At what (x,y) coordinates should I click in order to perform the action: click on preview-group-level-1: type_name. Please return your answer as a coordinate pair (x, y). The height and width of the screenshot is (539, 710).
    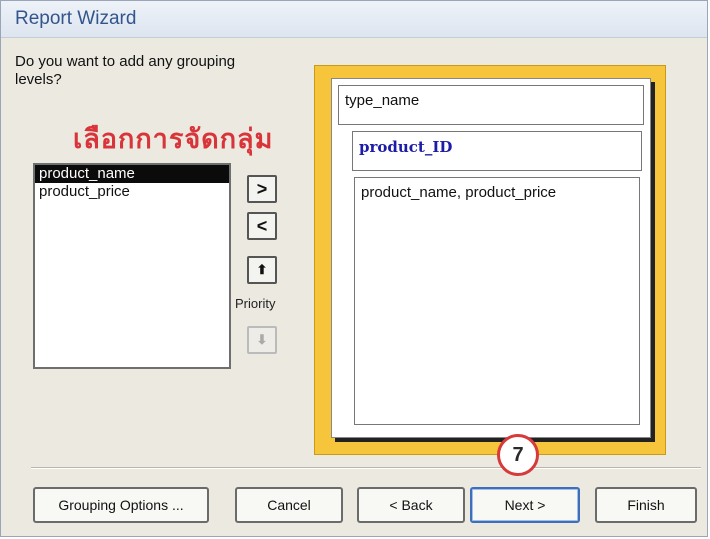
    Looking at the image, I should click on (491, 105).